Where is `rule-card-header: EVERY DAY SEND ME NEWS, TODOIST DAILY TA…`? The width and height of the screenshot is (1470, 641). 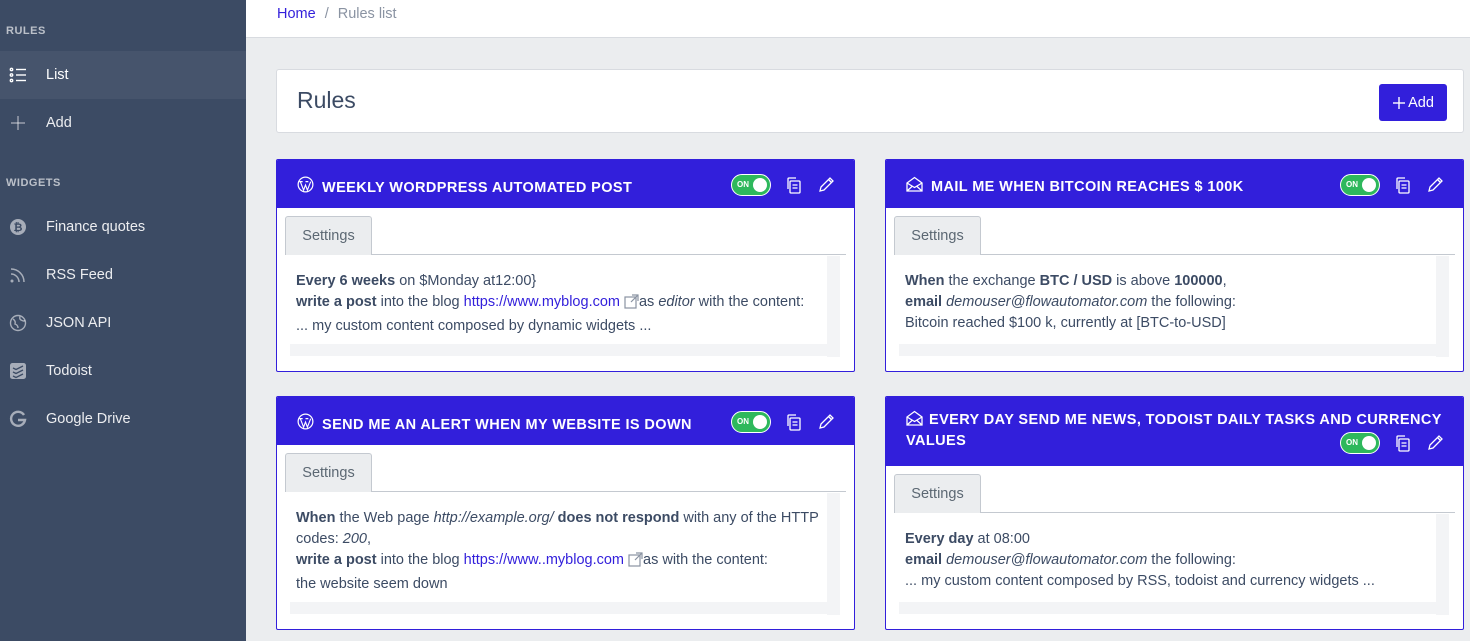 rule-card-header: EVERY DAY SEND ME NEWS, TODOIST DAILY TA… is located at coordinates (1174, 431).